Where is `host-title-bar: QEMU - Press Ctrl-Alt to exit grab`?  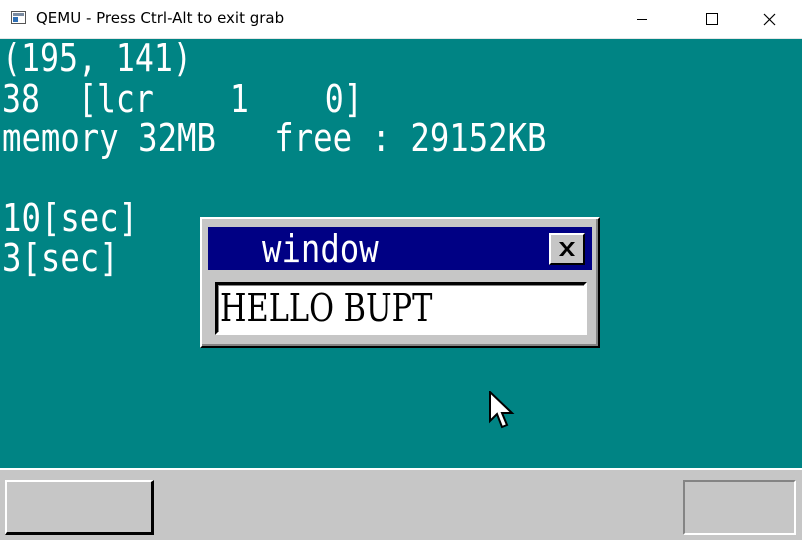 host-title-bar: QEMU - Press Ctrl-Alt to exit grab is located at coordinates (401, 19).